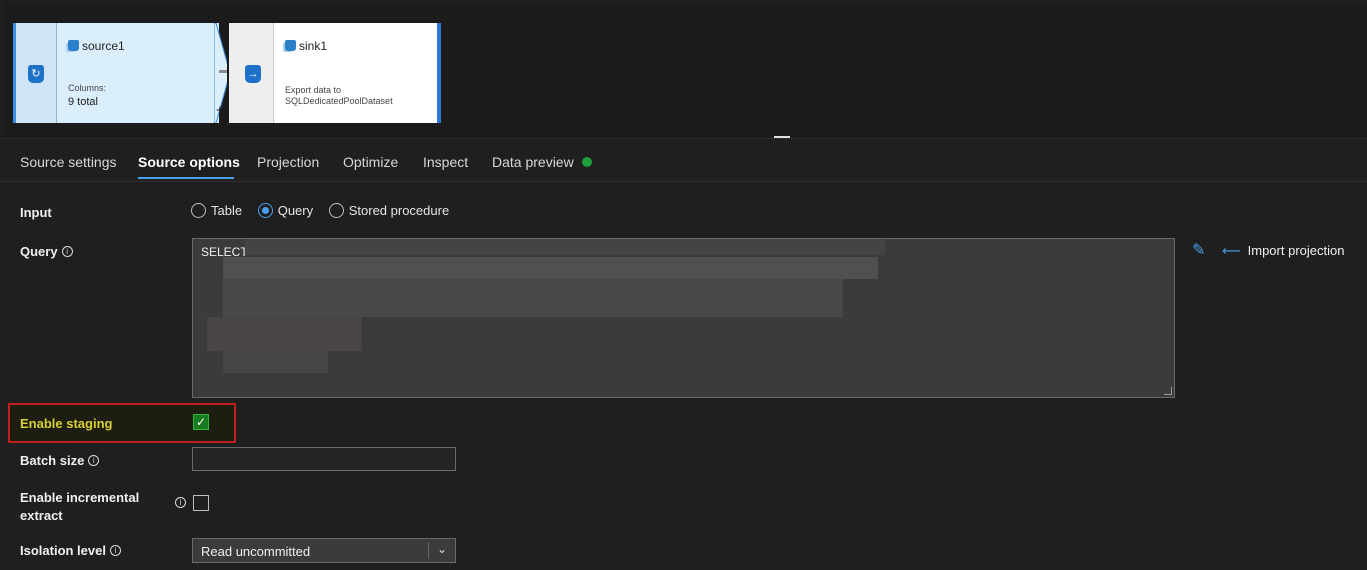 The height and width of the screenshot is (570, 1367). What do you see at coordinates (313, 46) in the screenshot?
I see `sink-name: sink1` at bounding box center [313, 46].